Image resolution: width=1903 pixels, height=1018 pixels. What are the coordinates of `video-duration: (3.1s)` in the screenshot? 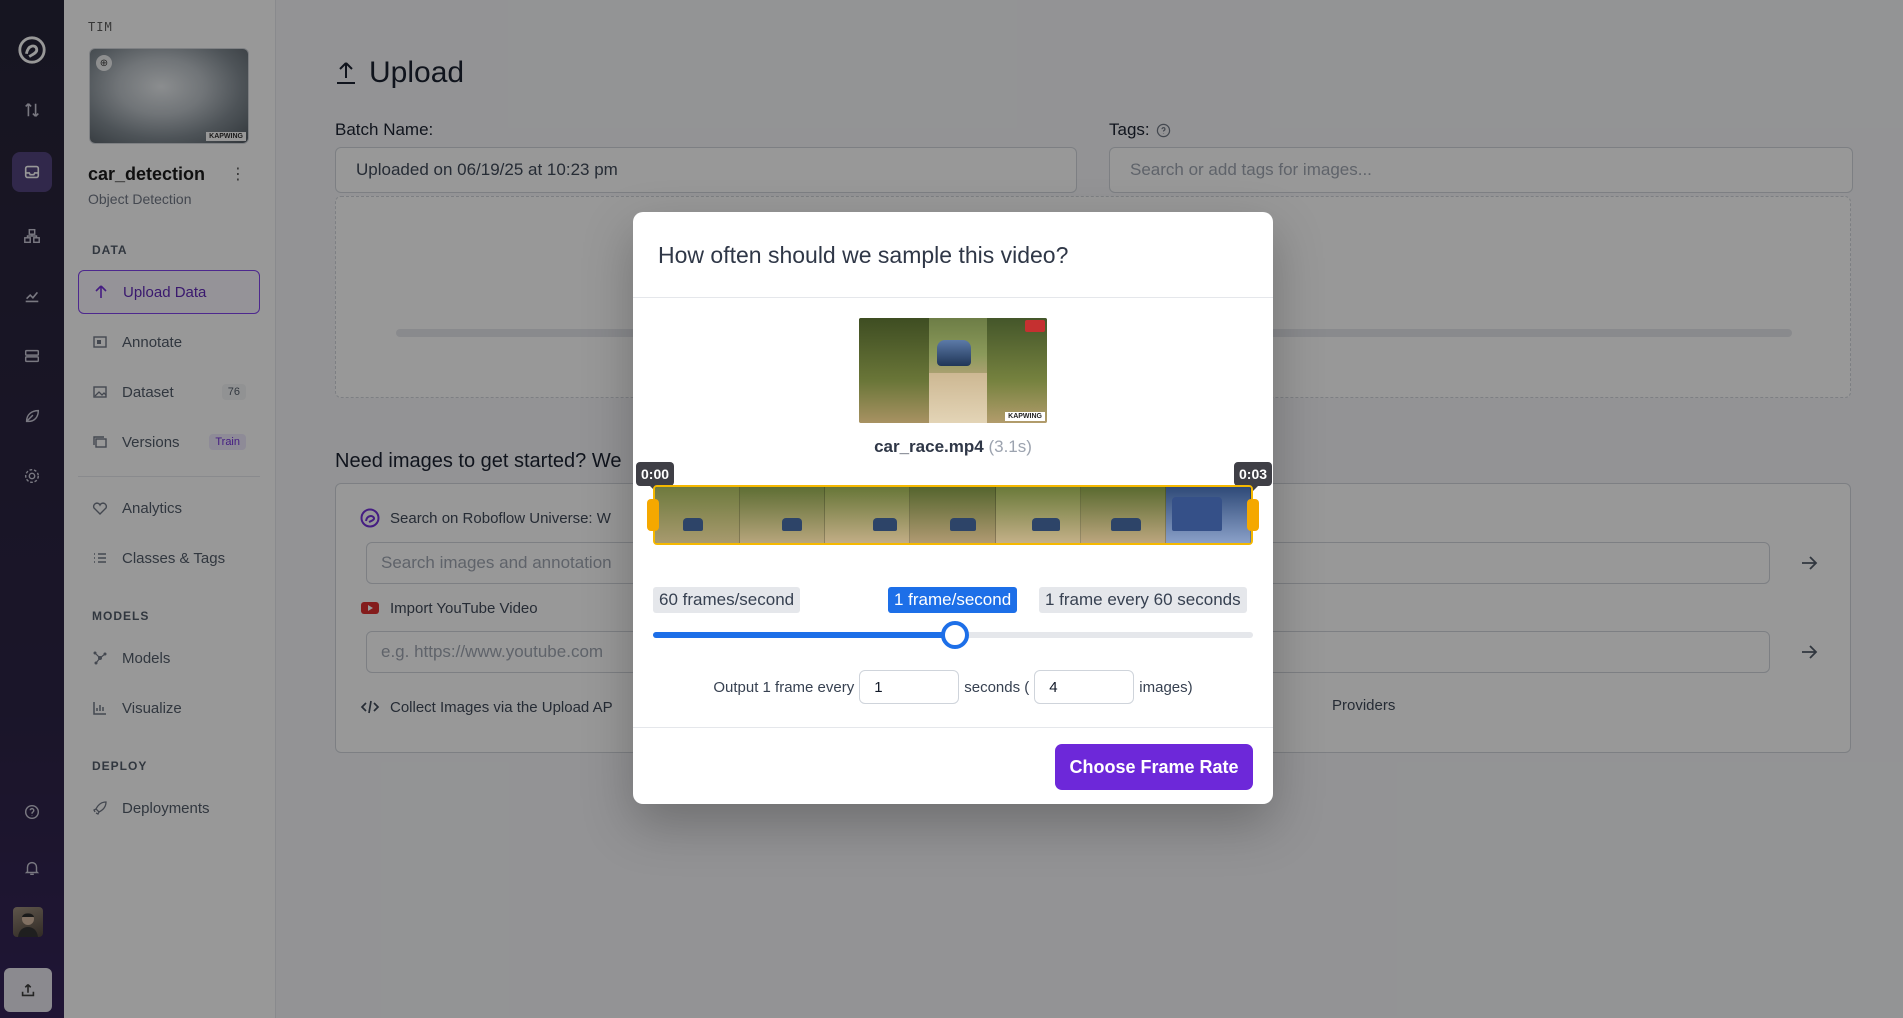 It's located at (1010, 446).